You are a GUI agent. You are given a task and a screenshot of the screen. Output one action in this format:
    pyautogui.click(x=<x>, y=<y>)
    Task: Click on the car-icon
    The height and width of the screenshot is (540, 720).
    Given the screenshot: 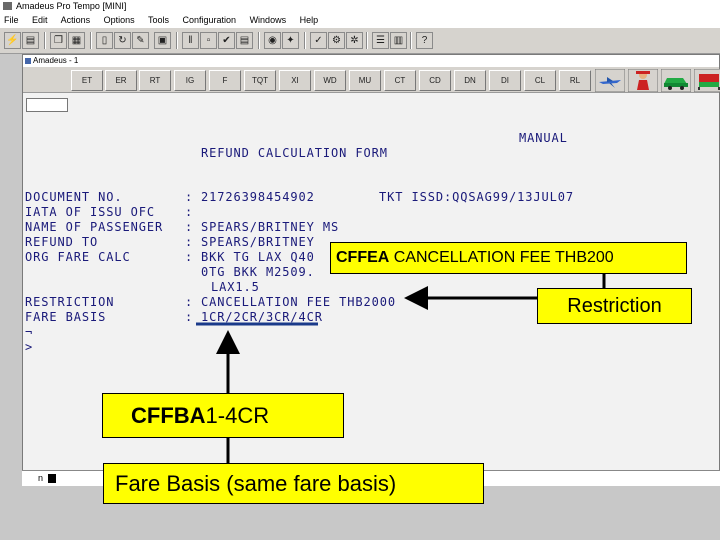 What is the action you would take?
    pyautogui.click(x=676, y=80)
    